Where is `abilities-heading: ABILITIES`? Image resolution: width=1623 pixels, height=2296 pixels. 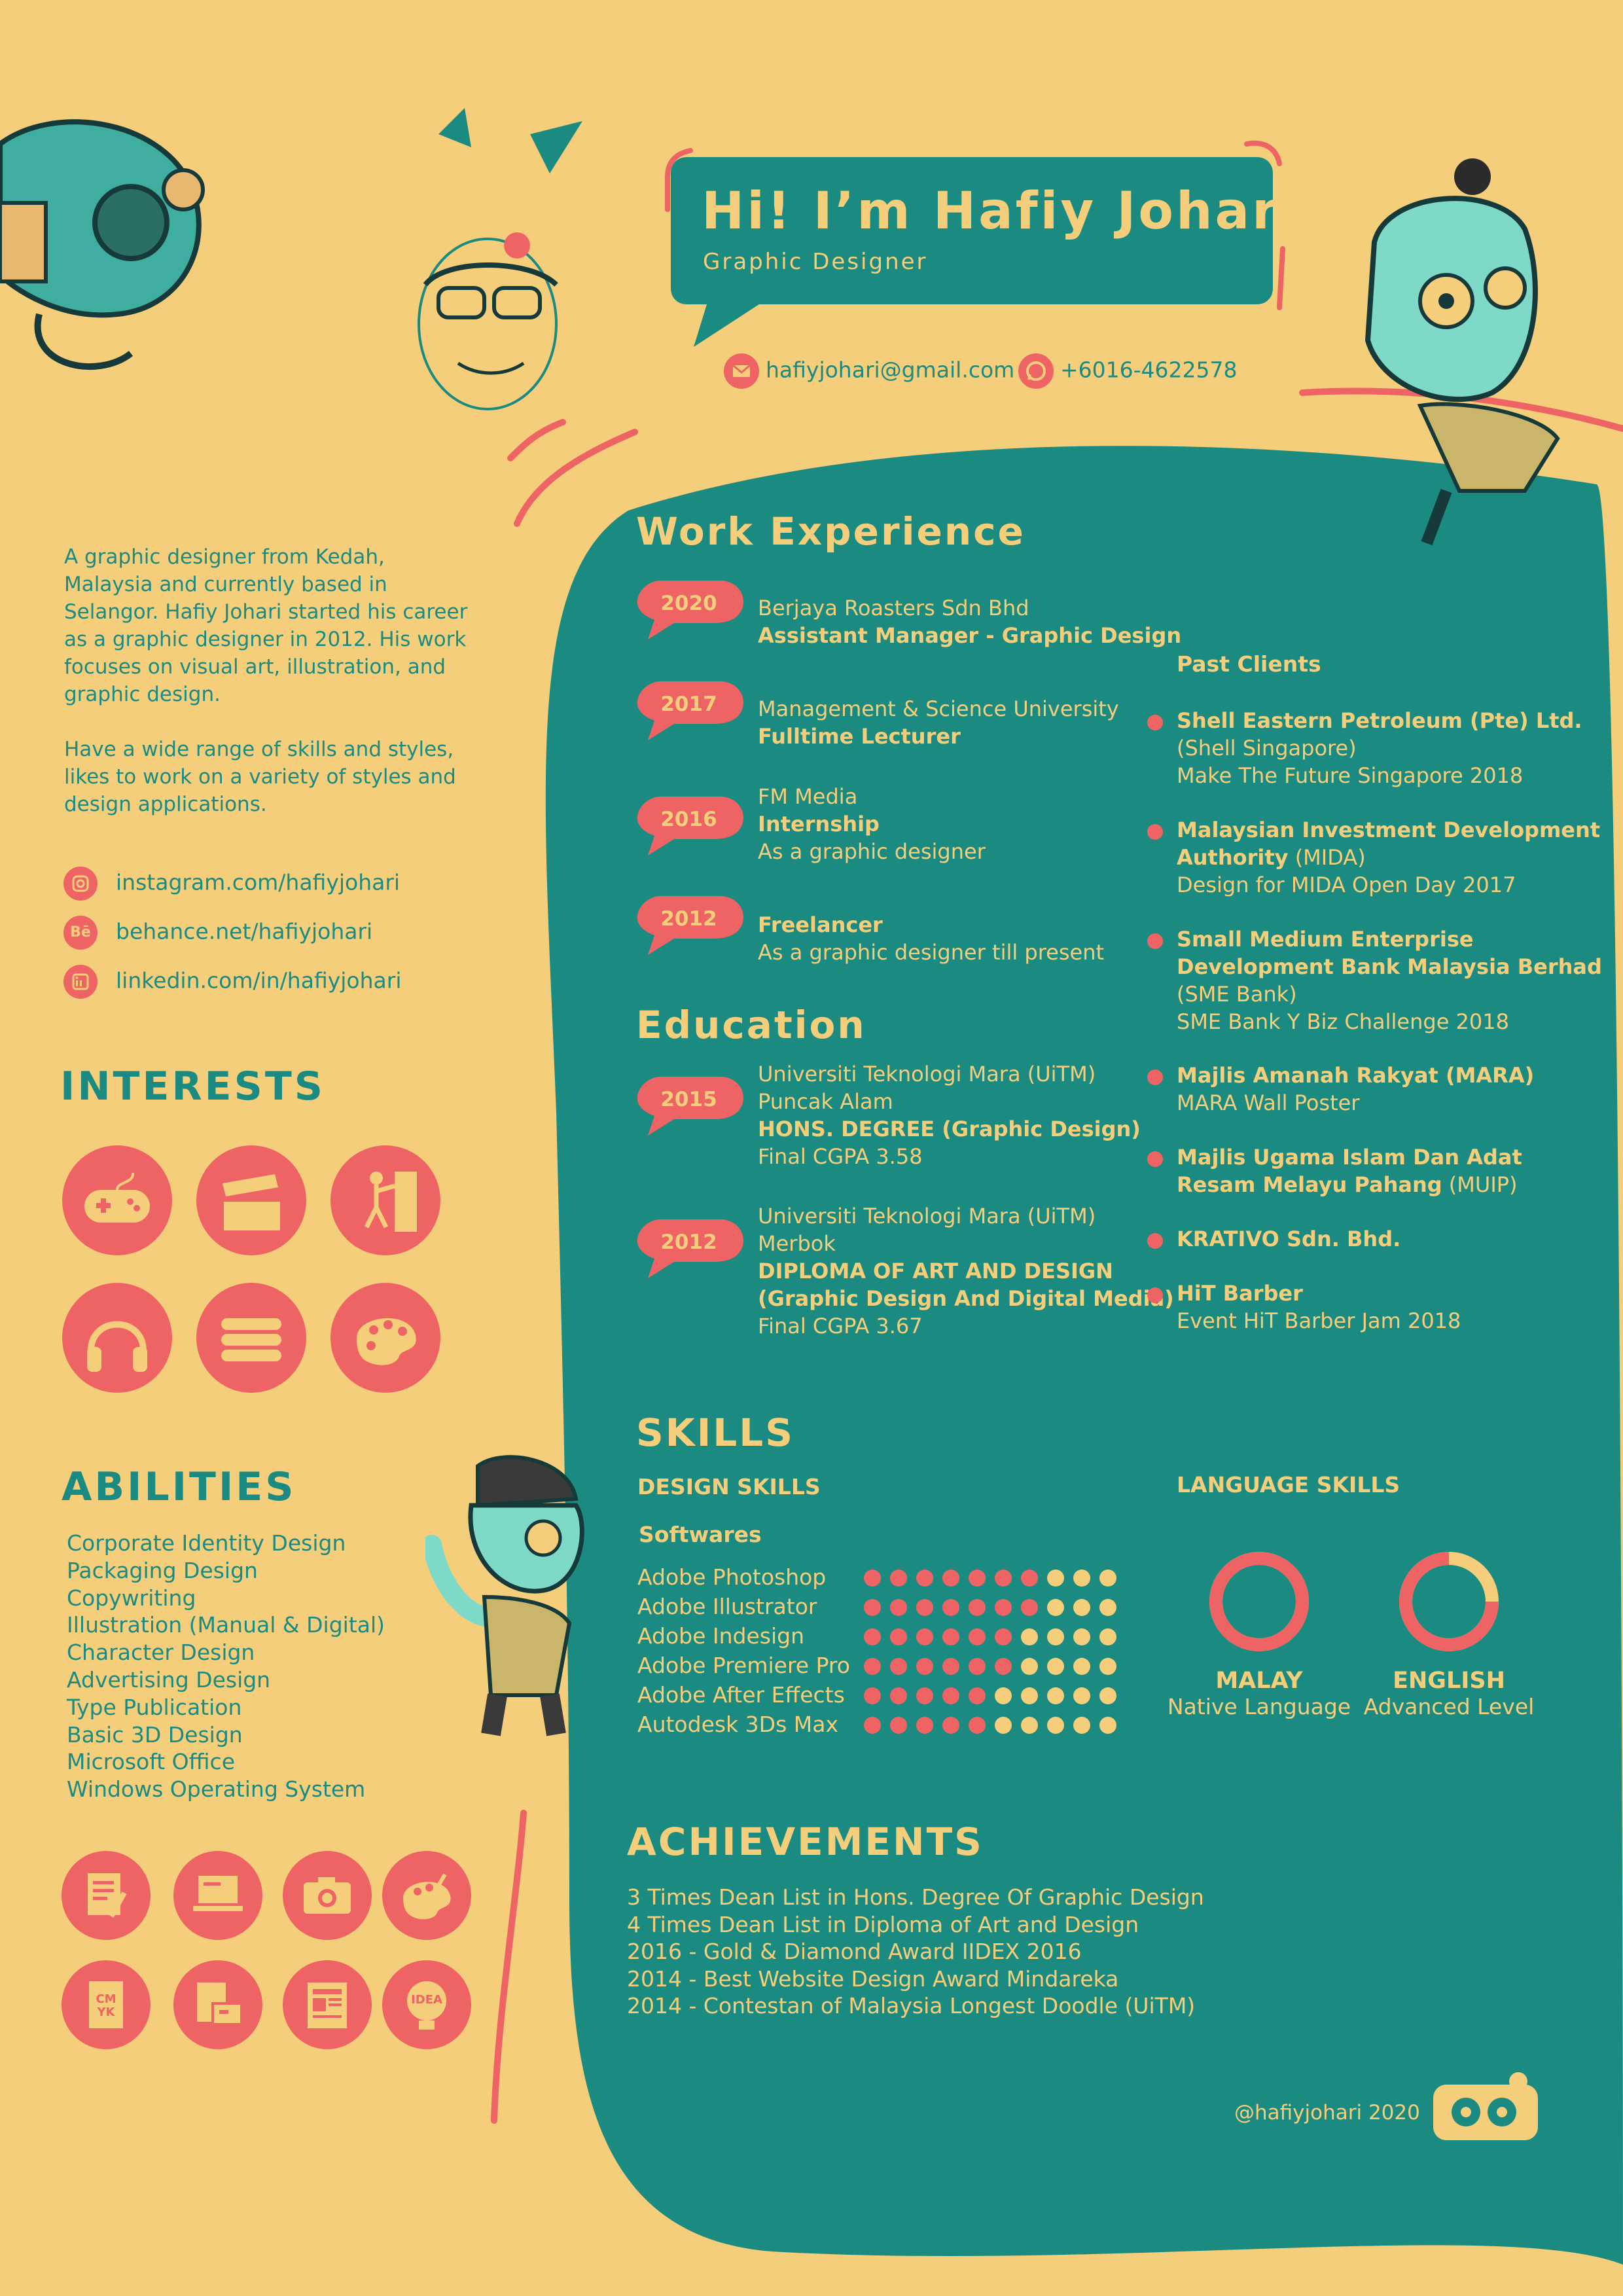
abilities-heading: ABILITIES is located at coordinates (179, 1487).